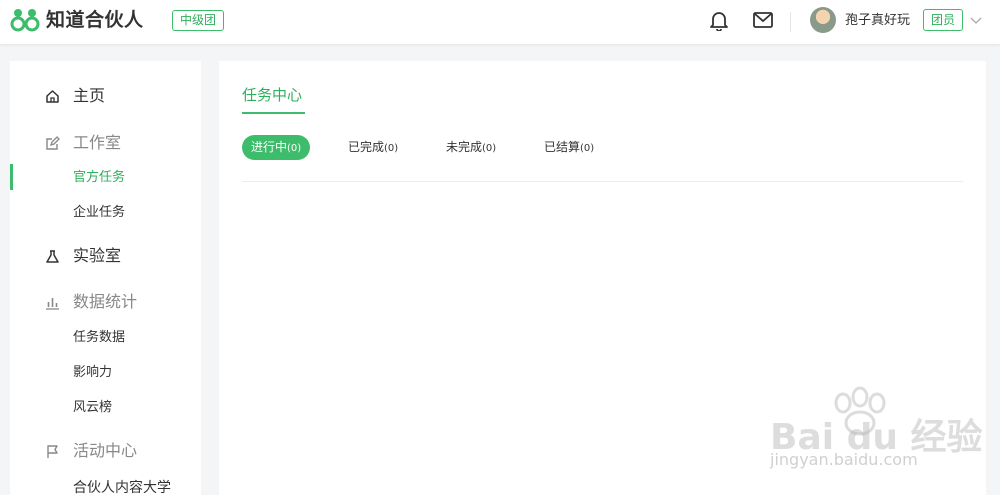 The height and width of the screenshot is (495, 1000). I want to click on flask-icon, so click(52, 256).